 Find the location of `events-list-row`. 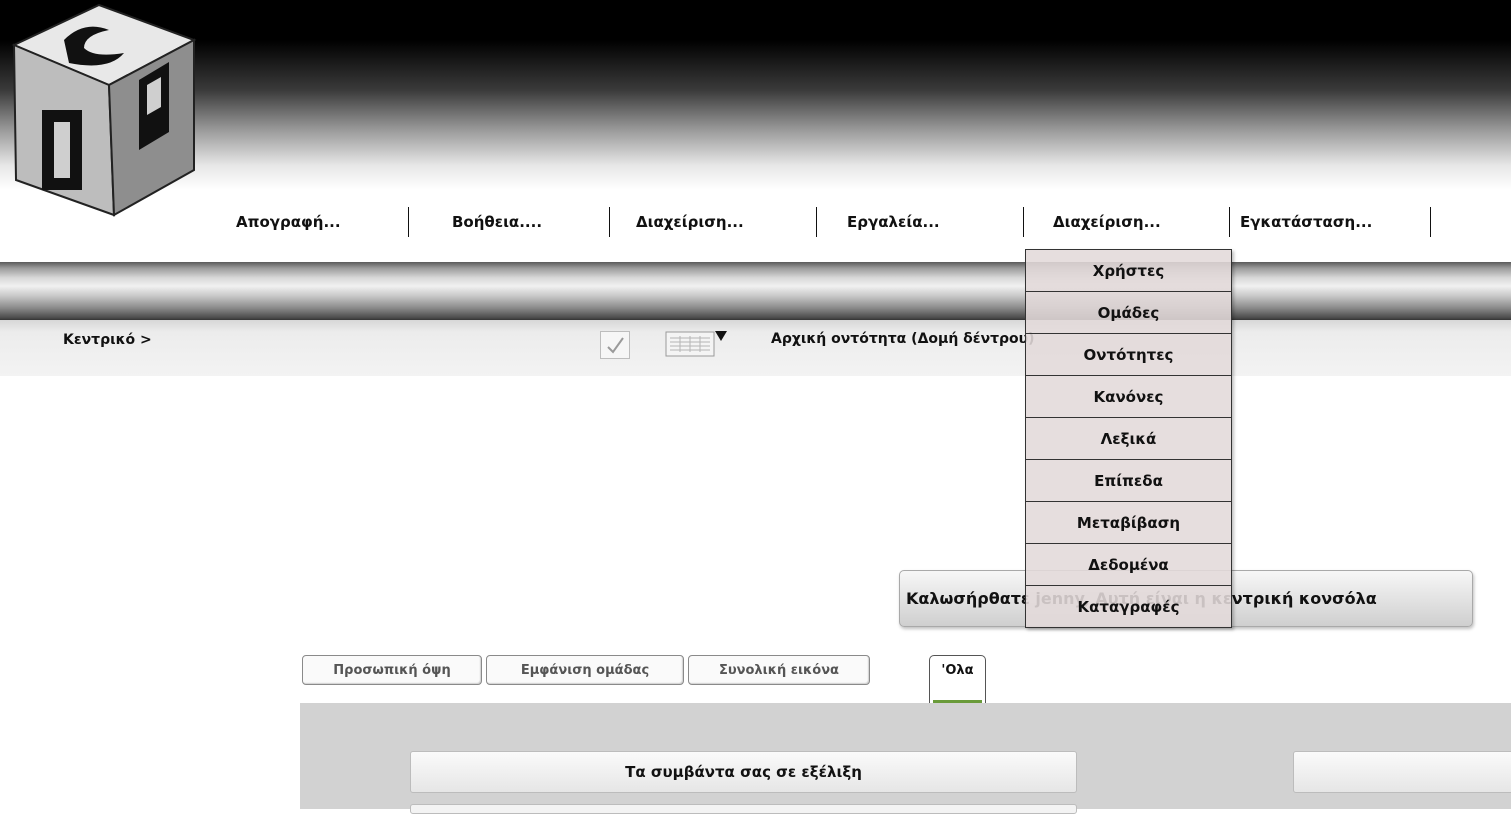

events-list-row is located at coordinates (743, 809).